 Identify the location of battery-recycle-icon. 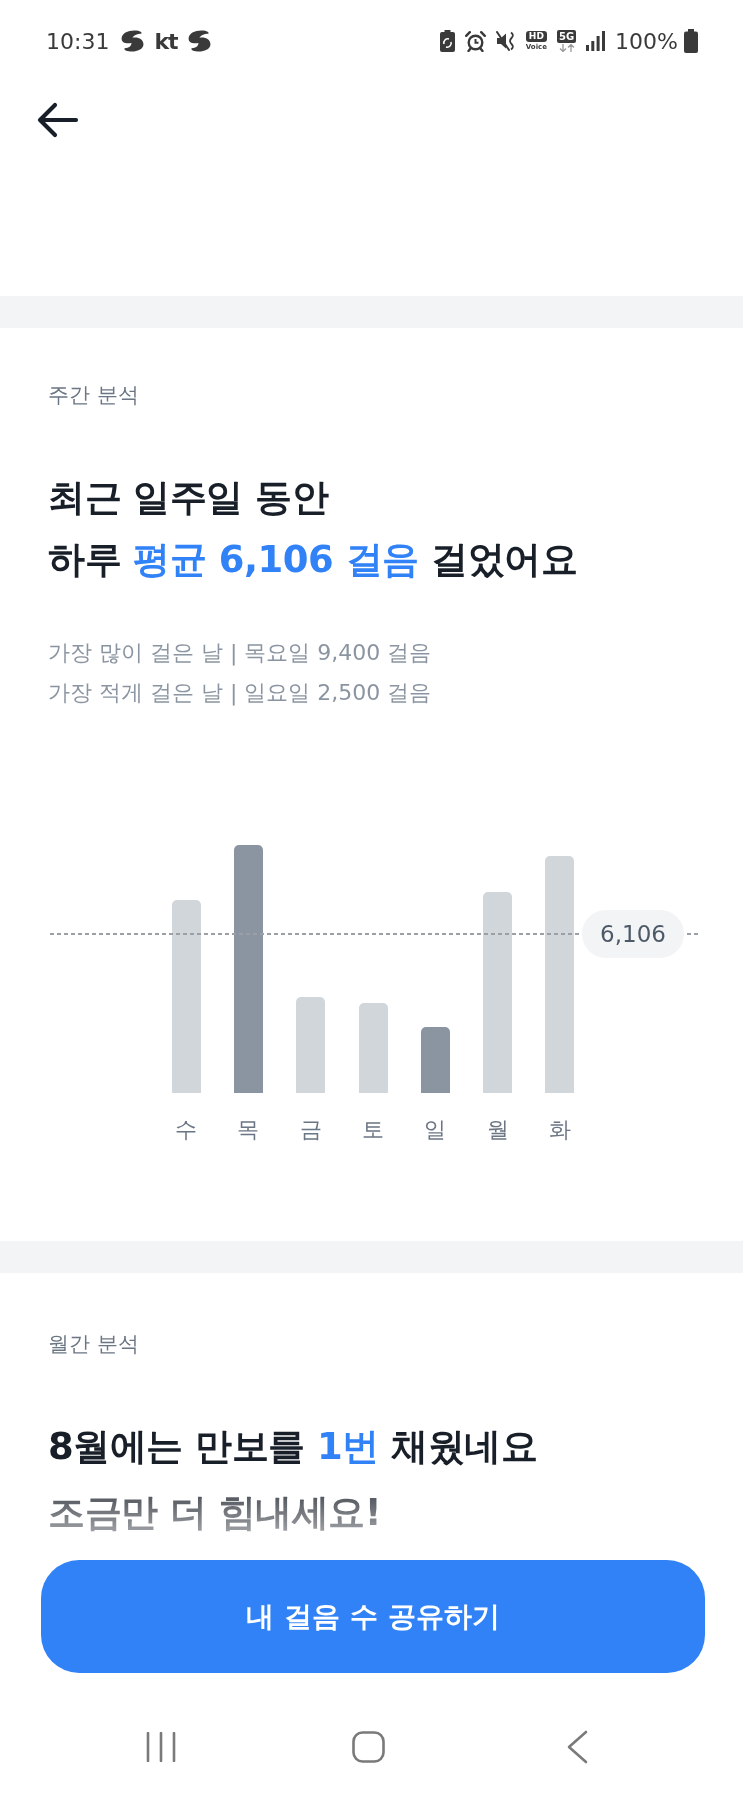
(447, 41).